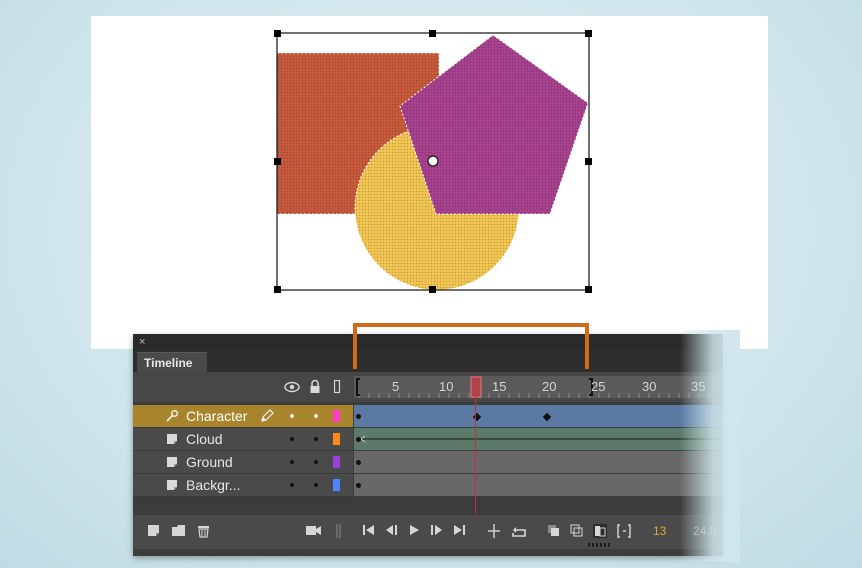 The width and height of the screenshot is (862, 568). I want to click on ruler-tick-20: 20, so click(549, 386).